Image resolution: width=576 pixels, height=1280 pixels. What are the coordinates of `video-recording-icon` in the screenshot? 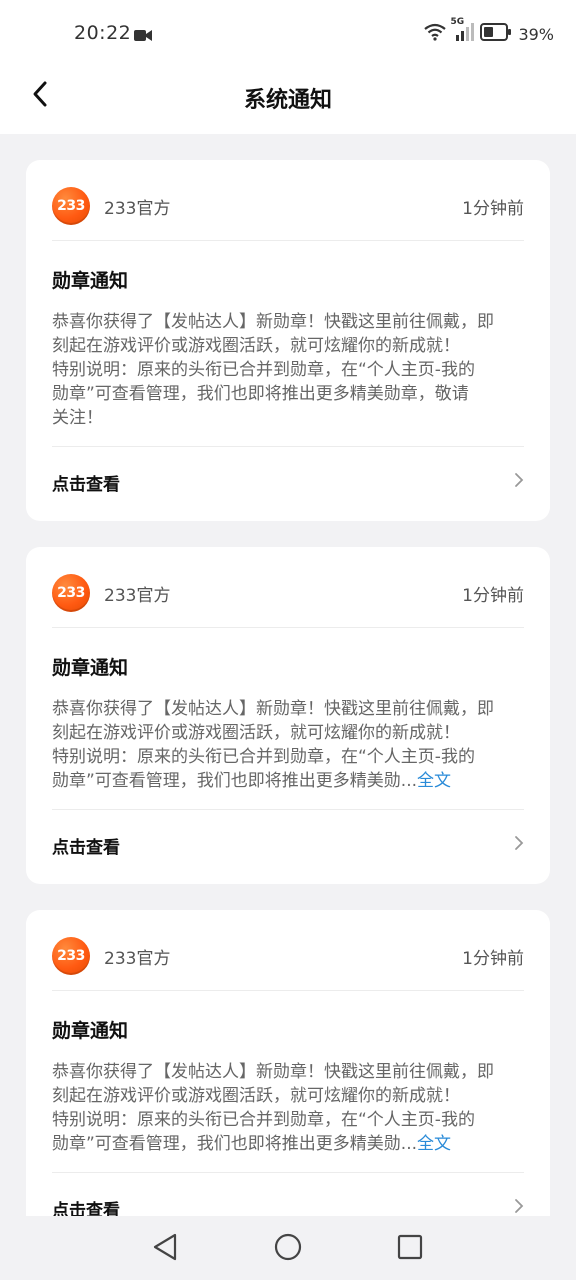 It's located at (143, 36).